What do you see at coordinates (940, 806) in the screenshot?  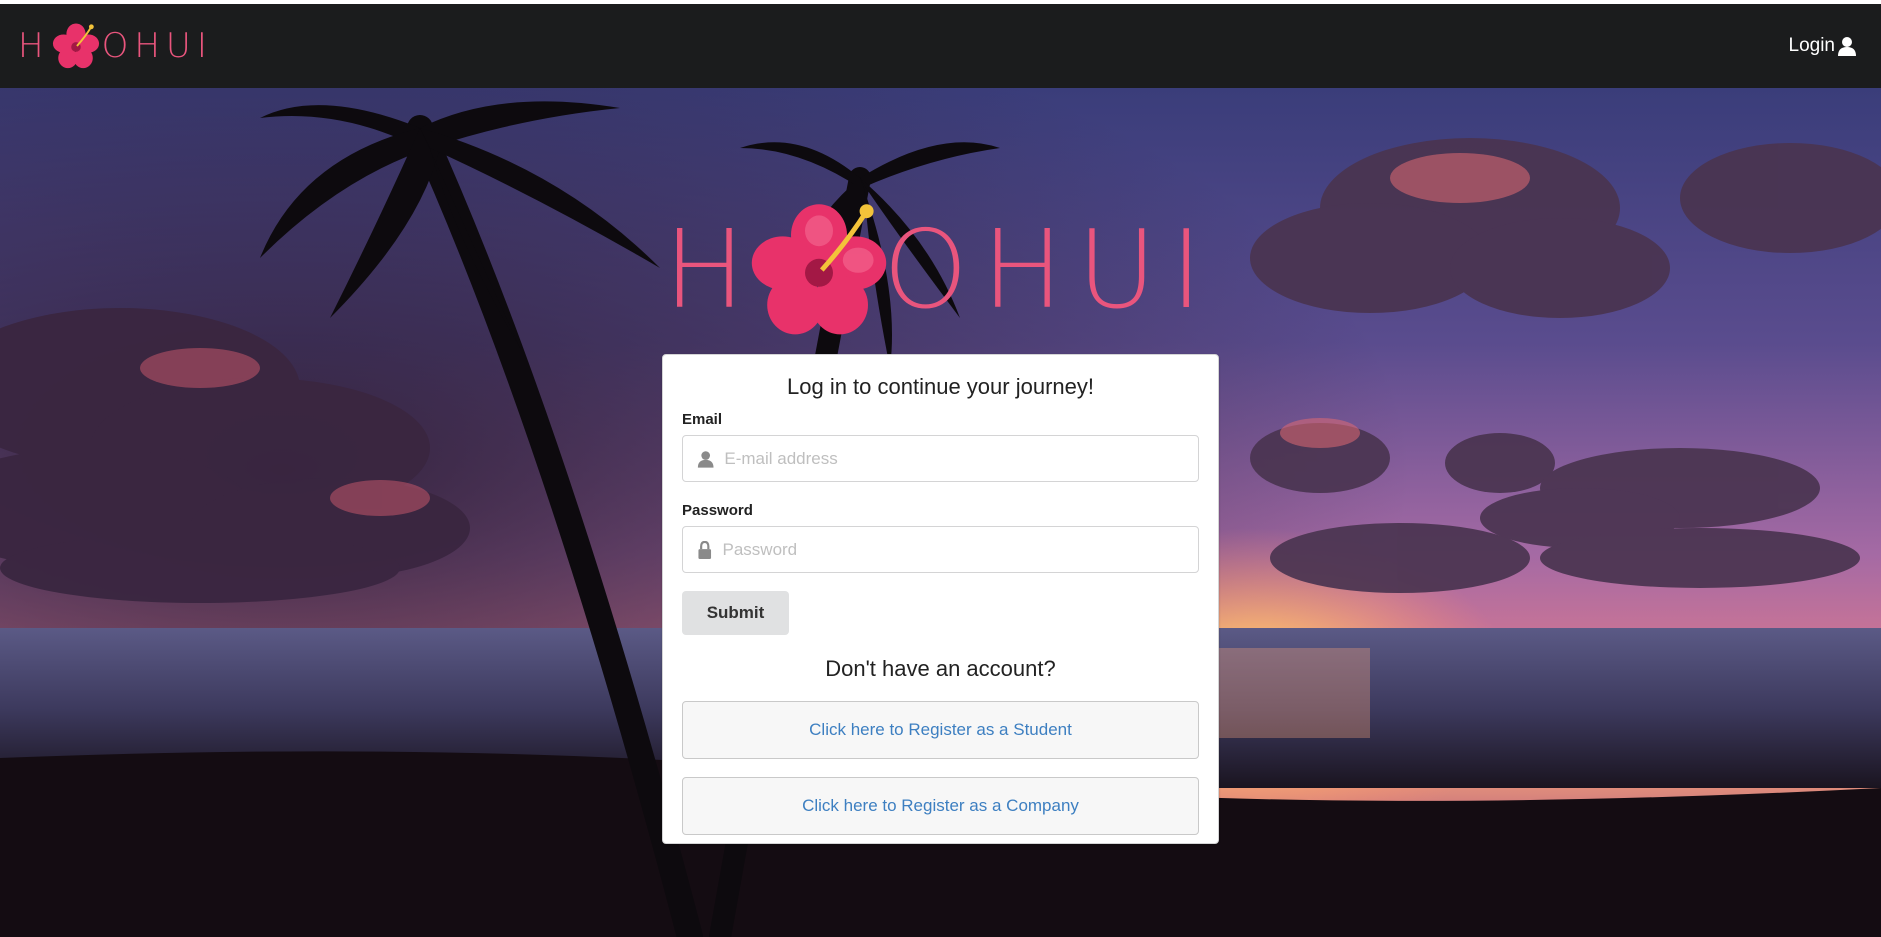 I see `register-company-button: Click here to Register as a Company` at bounding box center [940, 806].